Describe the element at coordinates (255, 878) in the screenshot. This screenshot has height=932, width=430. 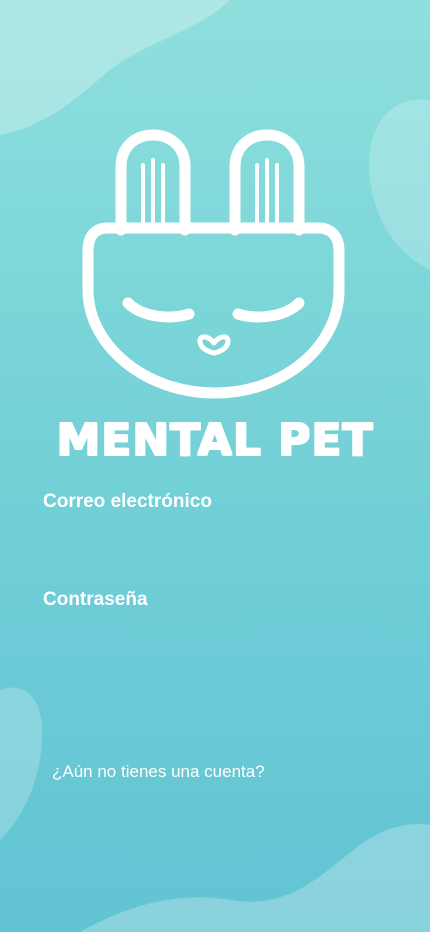
I see `bottom-right-blob` at that location.